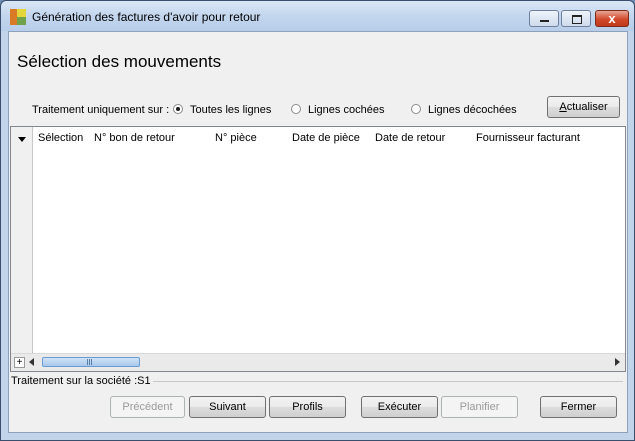 This screenshot has width=635, height=441. I want to click on close-button: Fermer, so click(578, 407).